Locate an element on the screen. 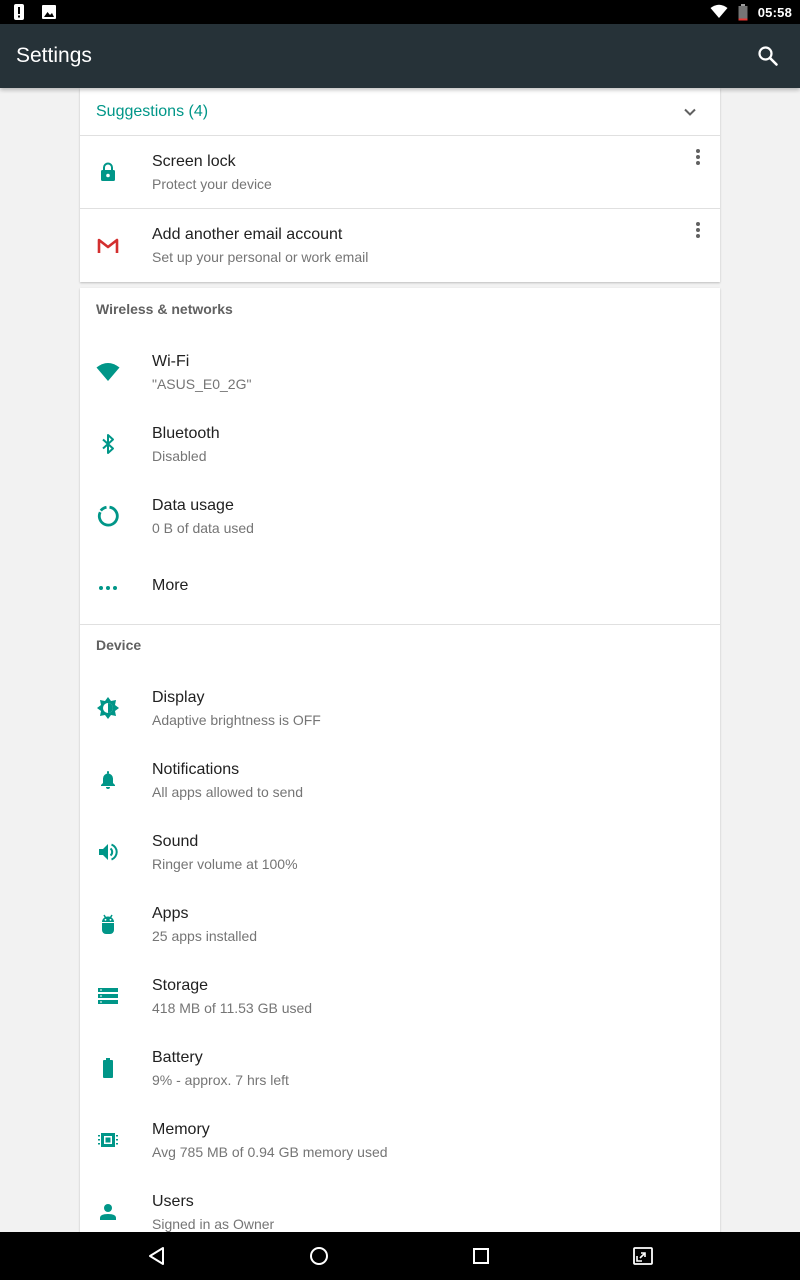 This screenshot has width=800, height=1280. section-divider is located at coordinates (400, 624).